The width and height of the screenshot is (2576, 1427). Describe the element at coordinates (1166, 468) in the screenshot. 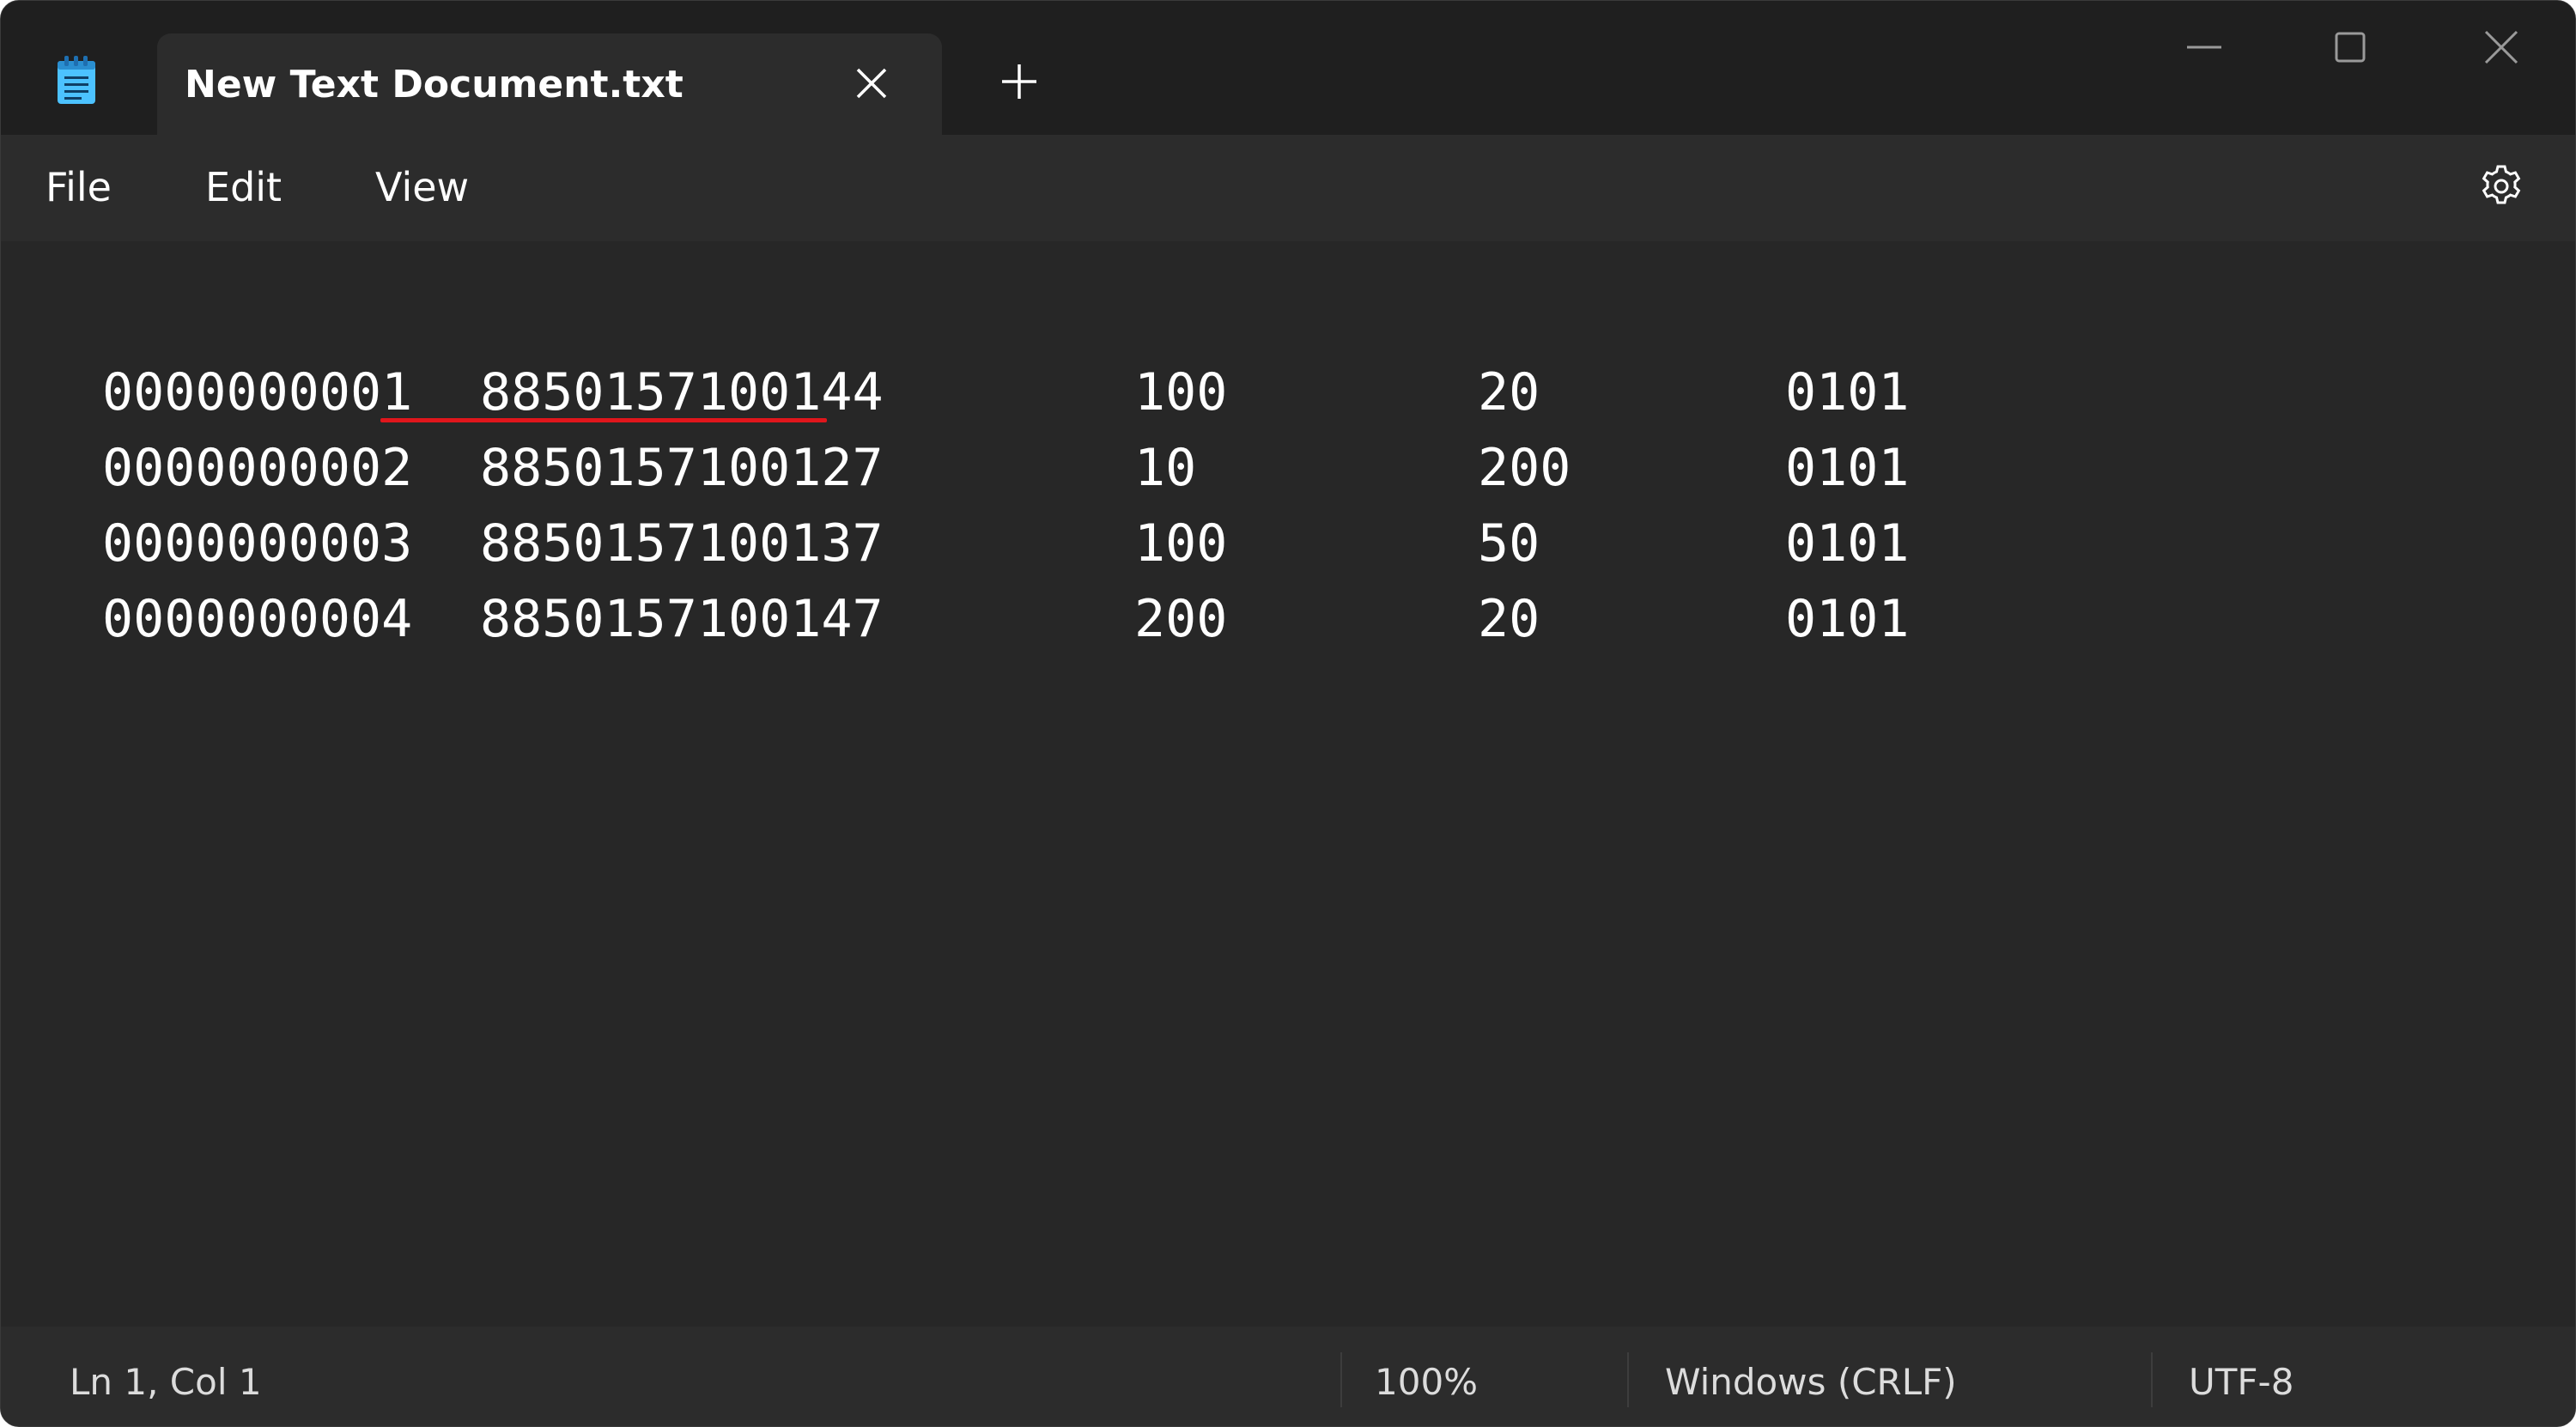

I see `text-cell: 10` at that location.